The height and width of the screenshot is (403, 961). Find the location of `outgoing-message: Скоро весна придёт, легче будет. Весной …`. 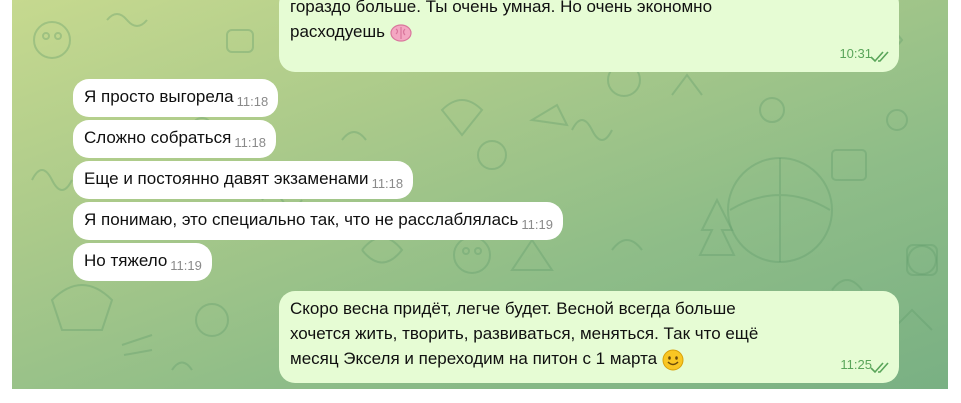

outgoing-message: Скоро весна придёт, легче будет. Весной … is located at coordinates (589, 337).